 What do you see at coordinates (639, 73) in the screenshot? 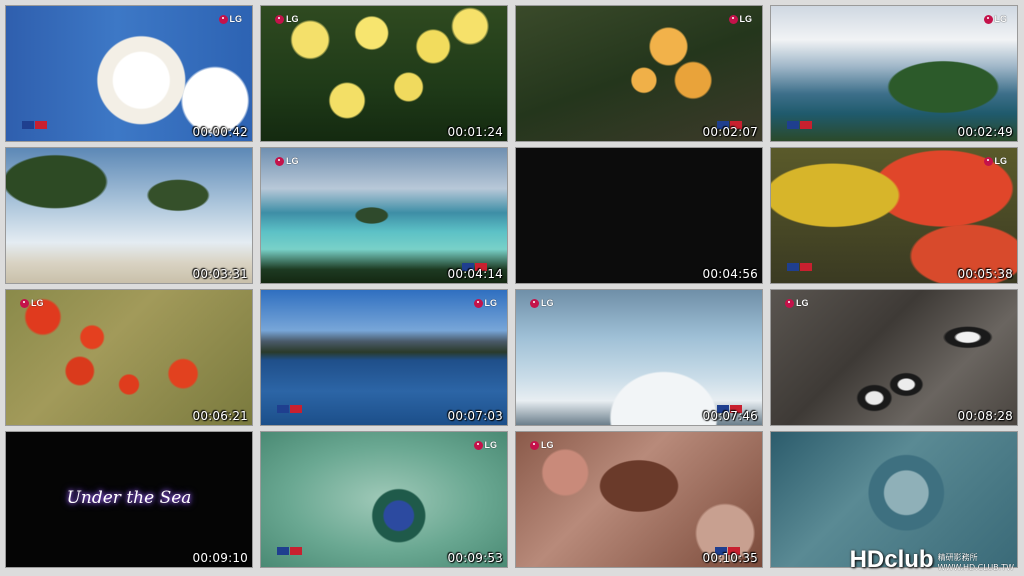
I see `thumbnail-3: LG 00:02:07` at bounding box center [639, 73].